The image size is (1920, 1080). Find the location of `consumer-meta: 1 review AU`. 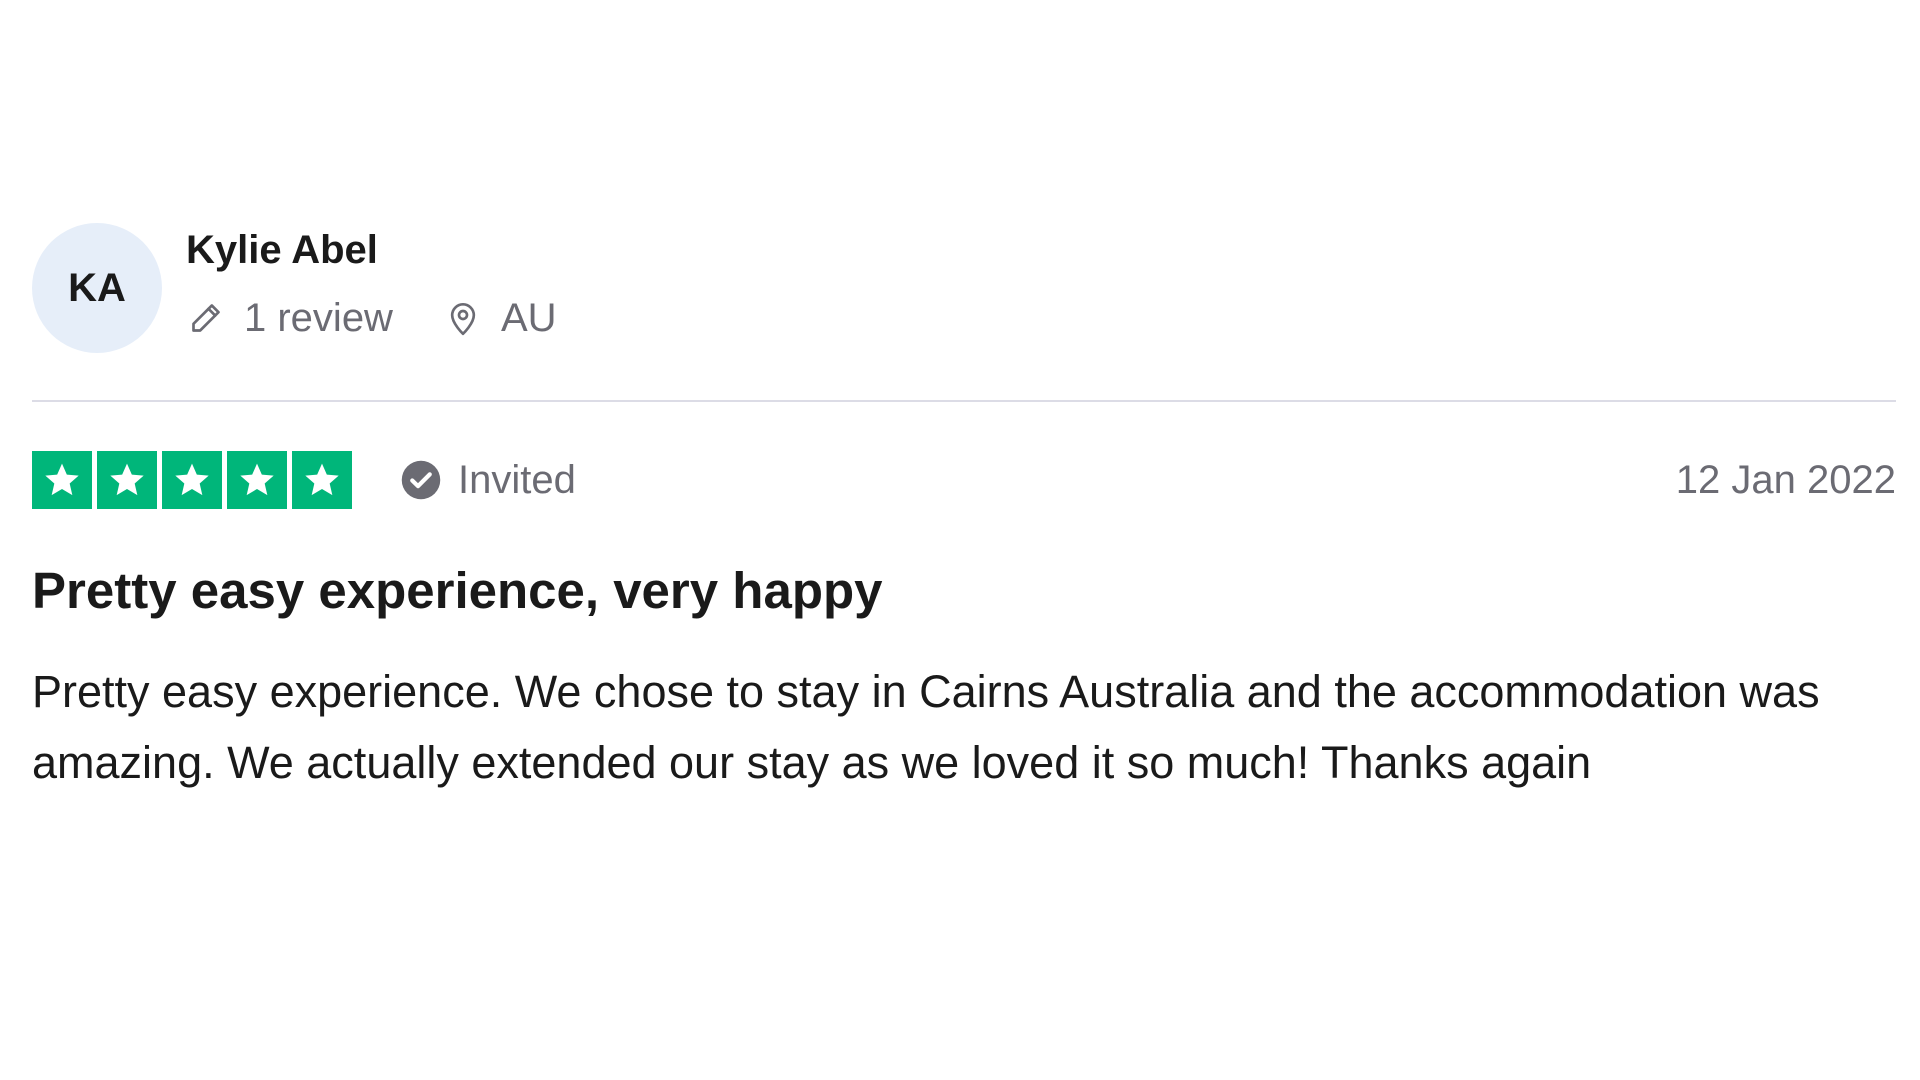

consumer-meta: 1 review AU is located at coordinates (371, 318).